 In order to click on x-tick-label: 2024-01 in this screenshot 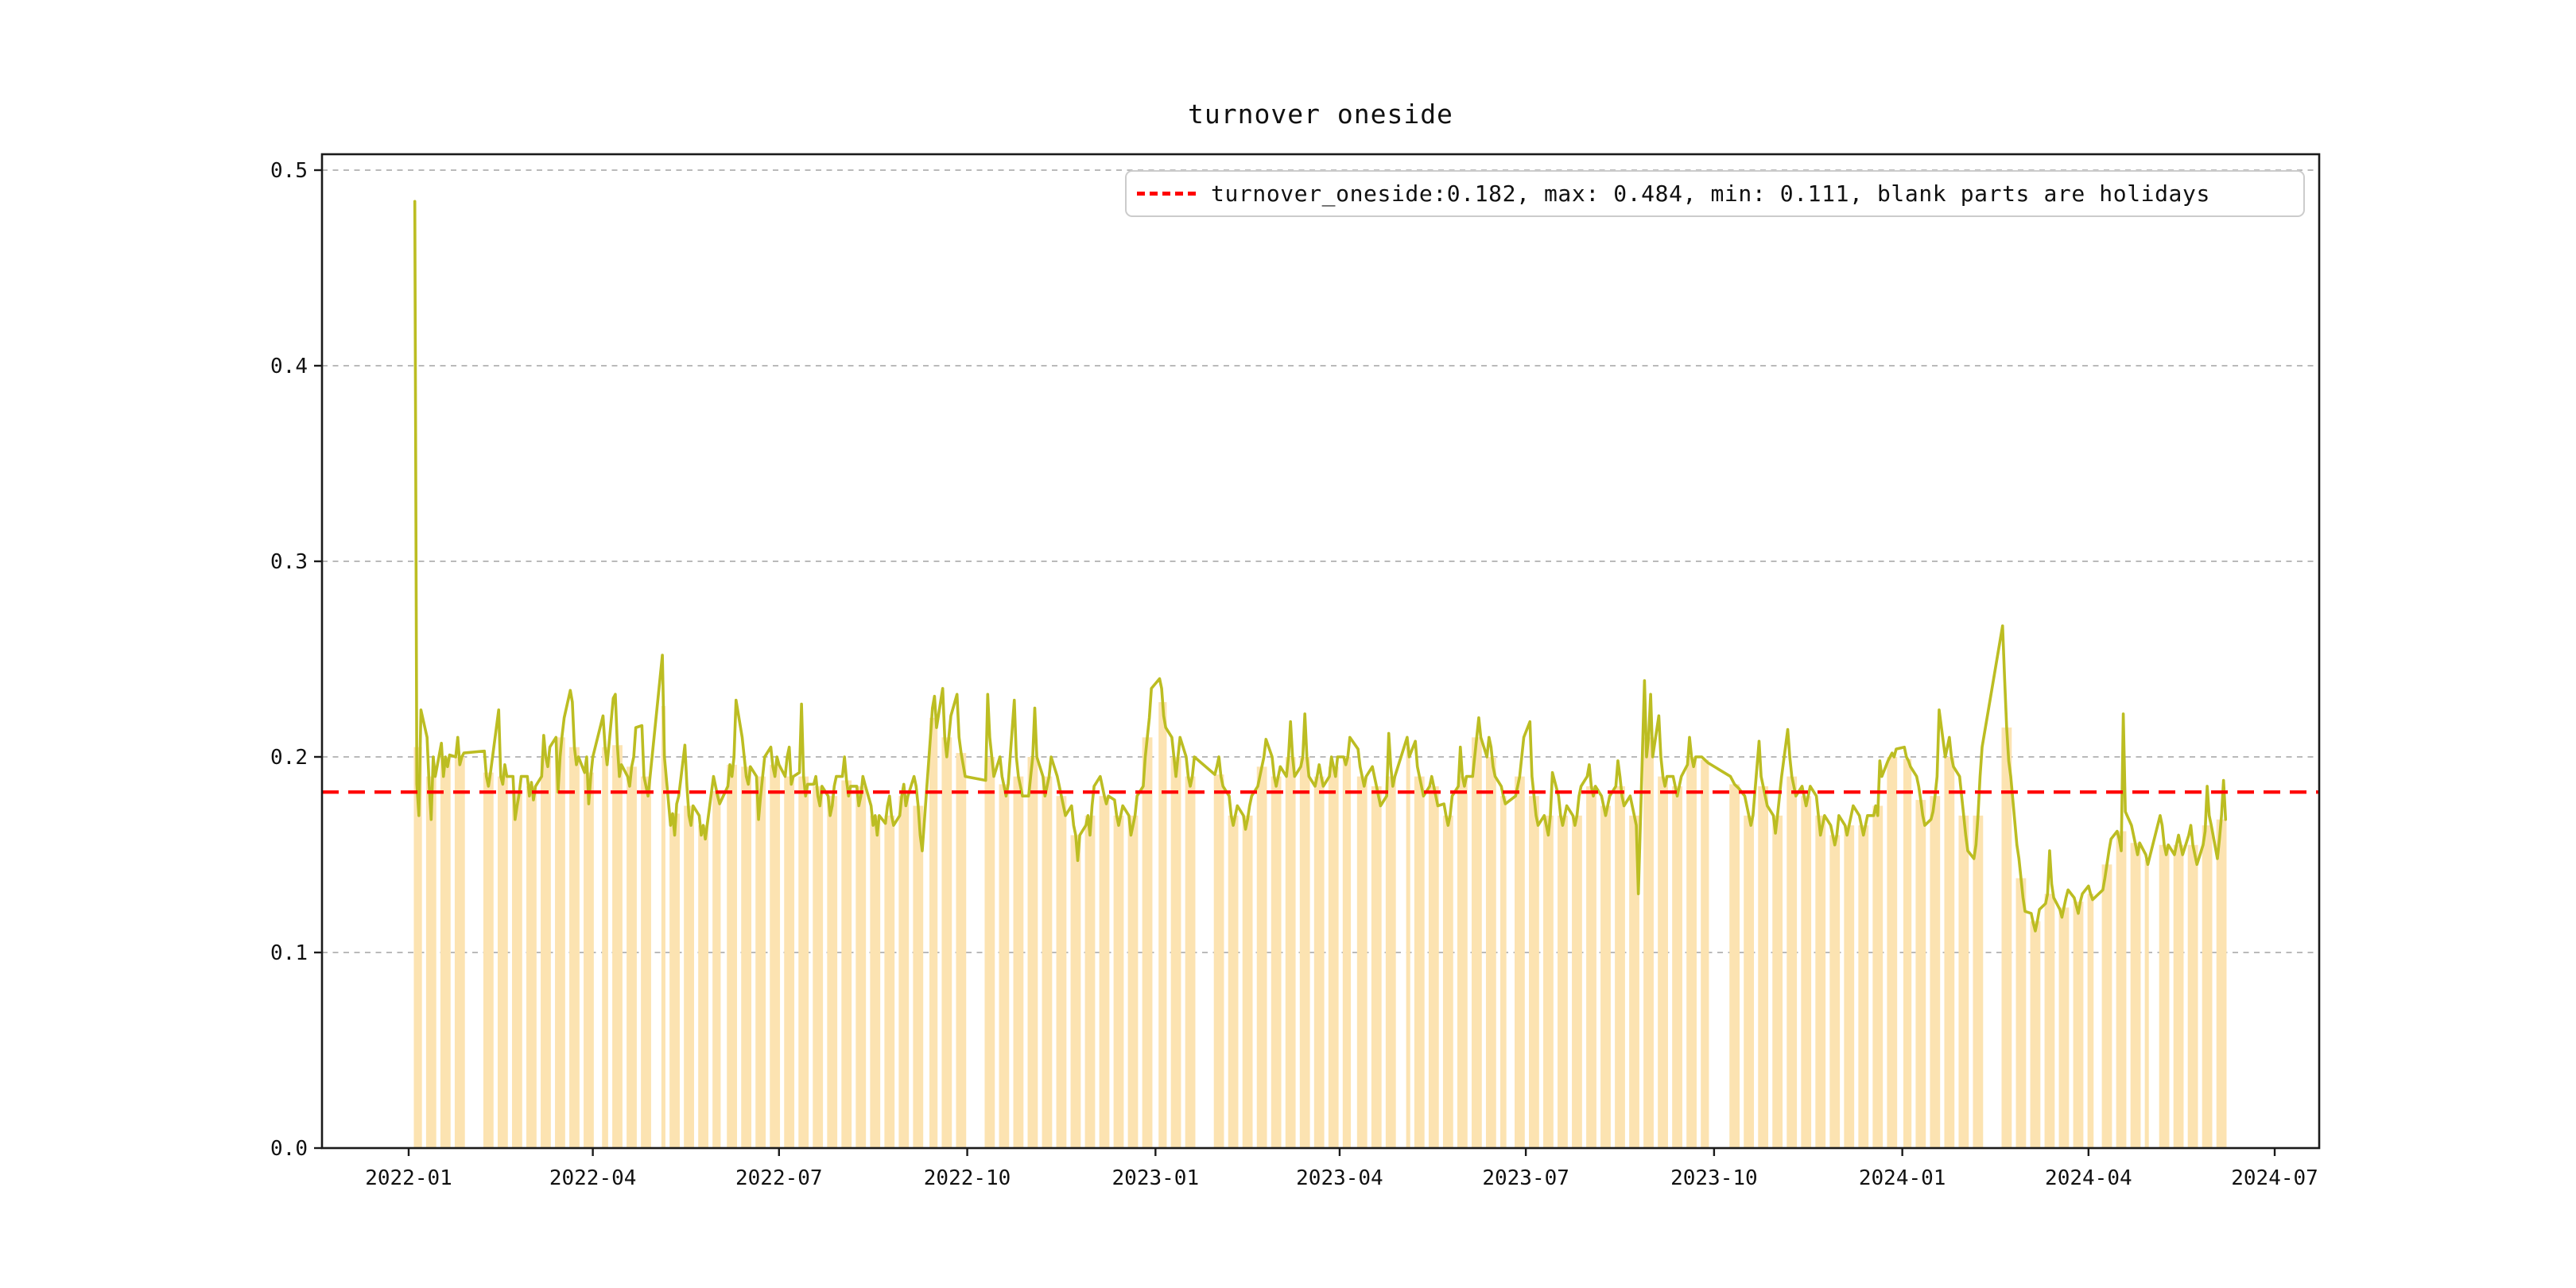, I will do `click(1903, 1178)`.